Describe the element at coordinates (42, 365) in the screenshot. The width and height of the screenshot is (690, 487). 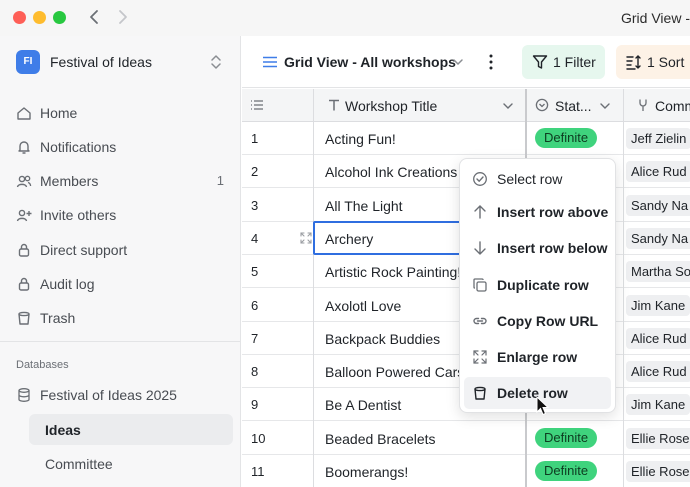
I see `databases-section-label: Databases` at that location.